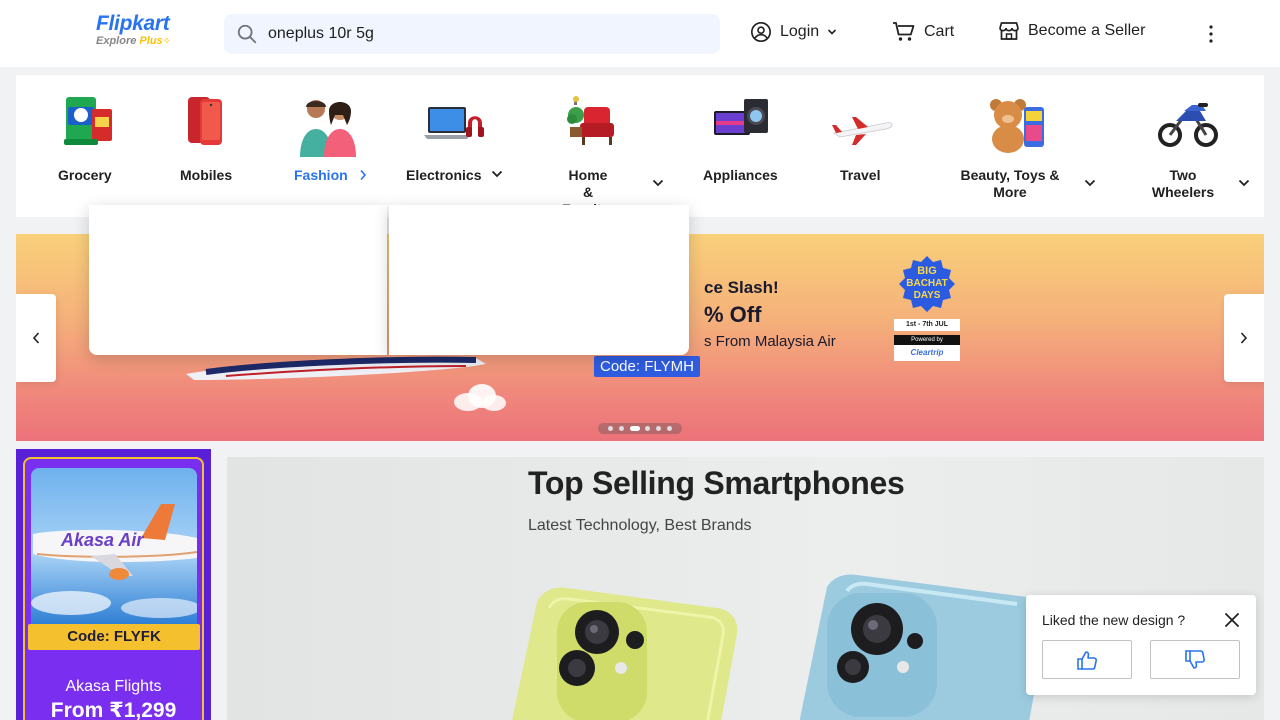  I want to click on sale-date: 1st - 7th JUL, so click(927, 325).